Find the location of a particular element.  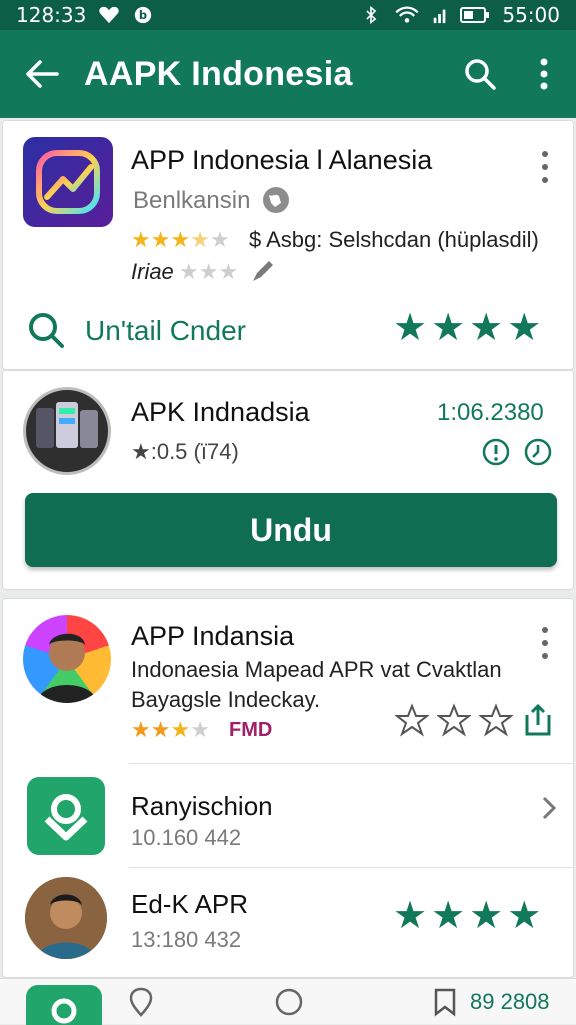

back-button is located at coordinates (42, 74).